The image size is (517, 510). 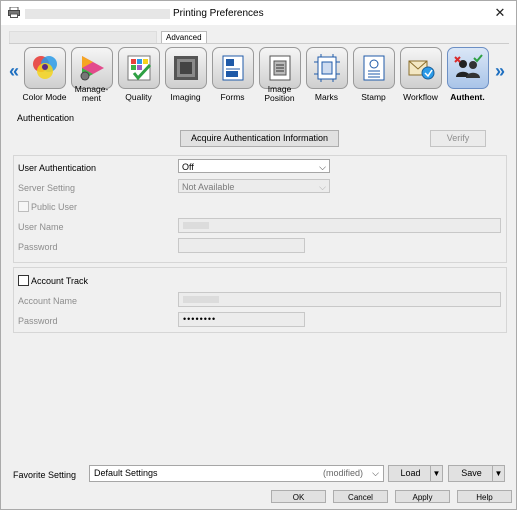 What do you see at coordinates (484, 496) in the screenshot?
I see `help-button: Help` at bounding box center [484, 496].